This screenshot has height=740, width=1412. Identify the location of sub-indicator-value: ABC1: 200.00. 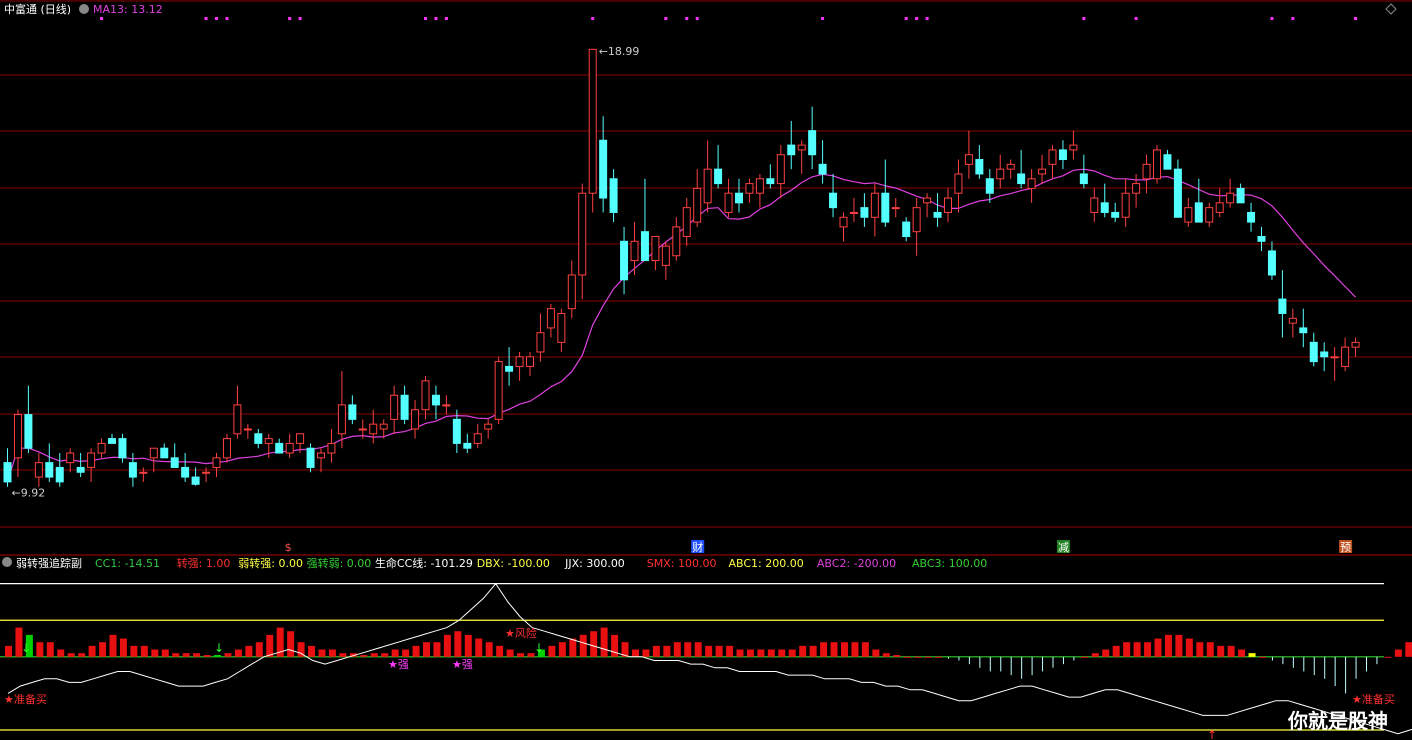
(766, 563).